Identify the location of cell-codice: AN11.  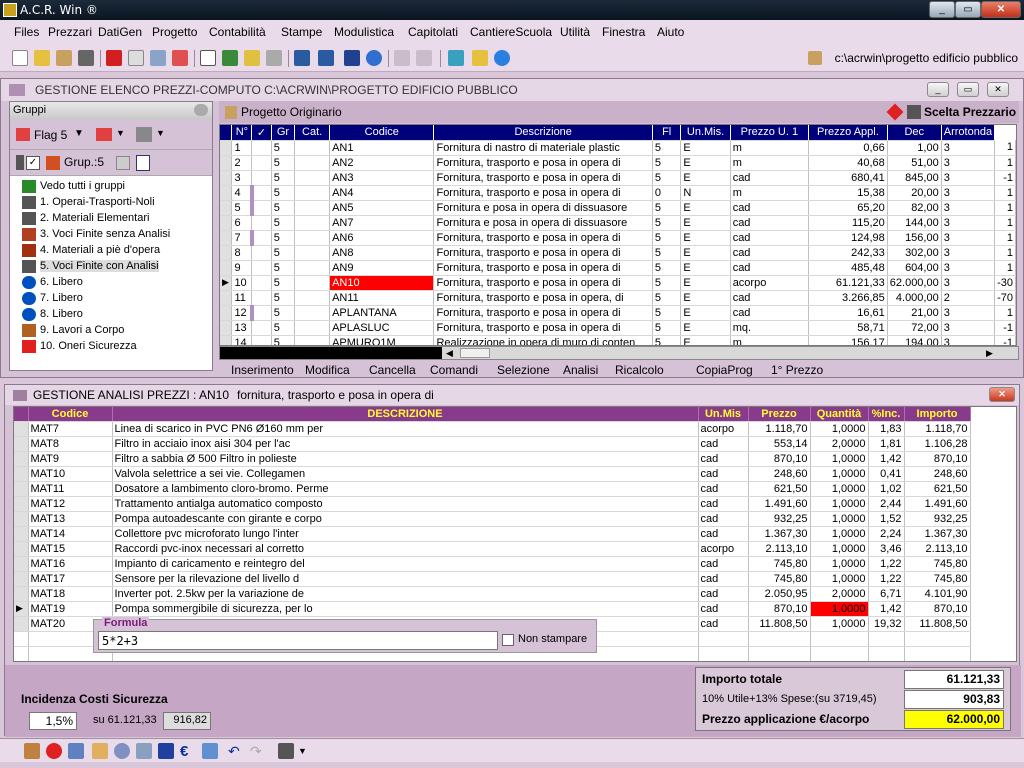
(382, 298).